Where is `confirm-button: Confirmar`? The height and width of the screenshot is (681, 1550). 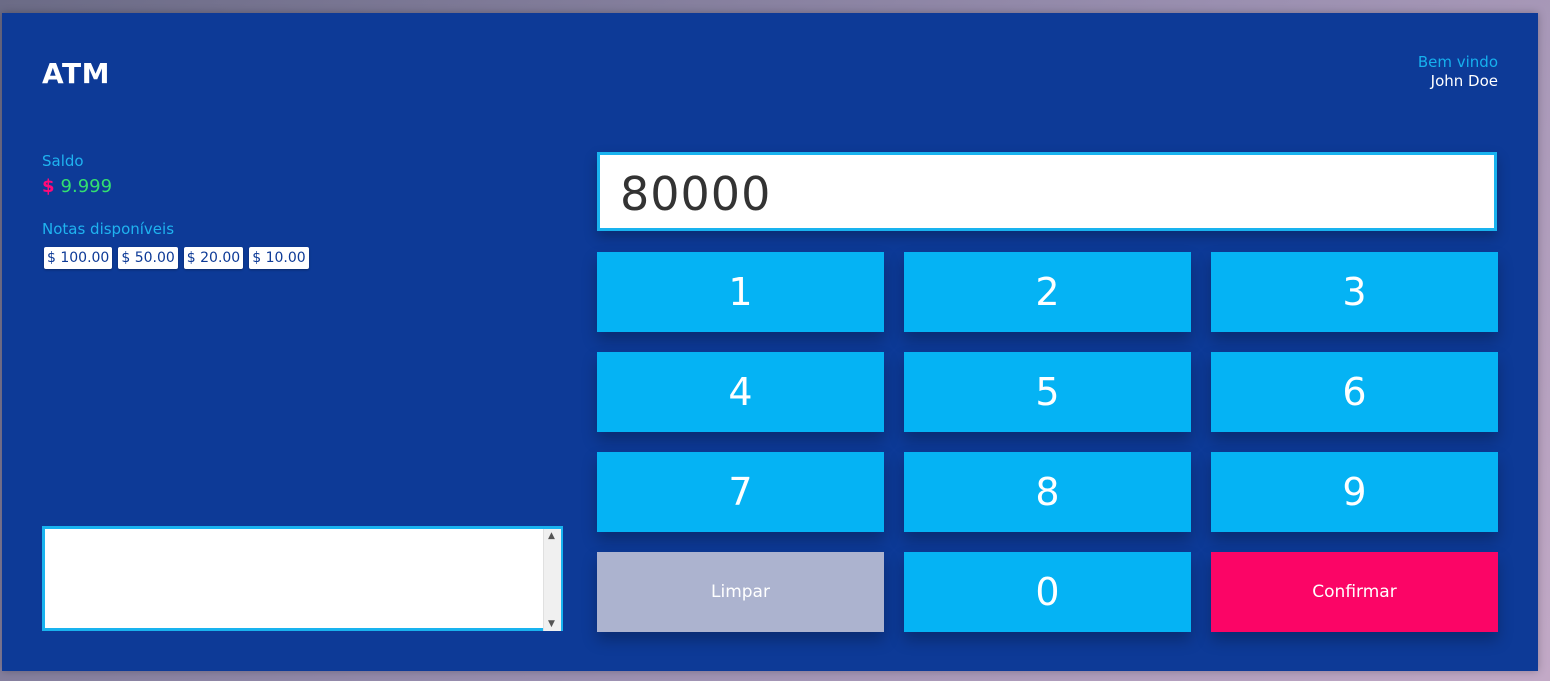 confirm-button: Confirmar is located at coordinates (1354, 592).